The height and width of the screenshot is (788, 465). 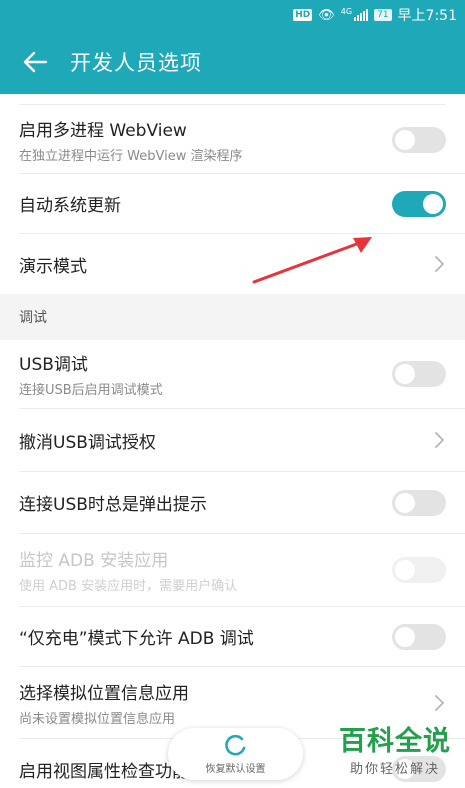 I want to click on status-time: 早上7:51, so click(x=427, y=16).